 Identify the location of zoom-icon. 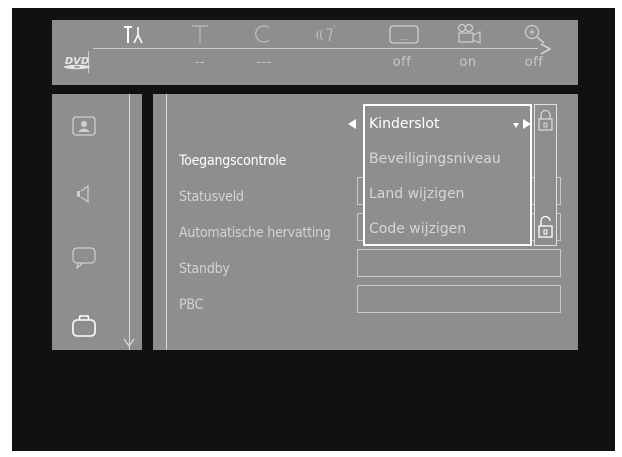
(536, 34).